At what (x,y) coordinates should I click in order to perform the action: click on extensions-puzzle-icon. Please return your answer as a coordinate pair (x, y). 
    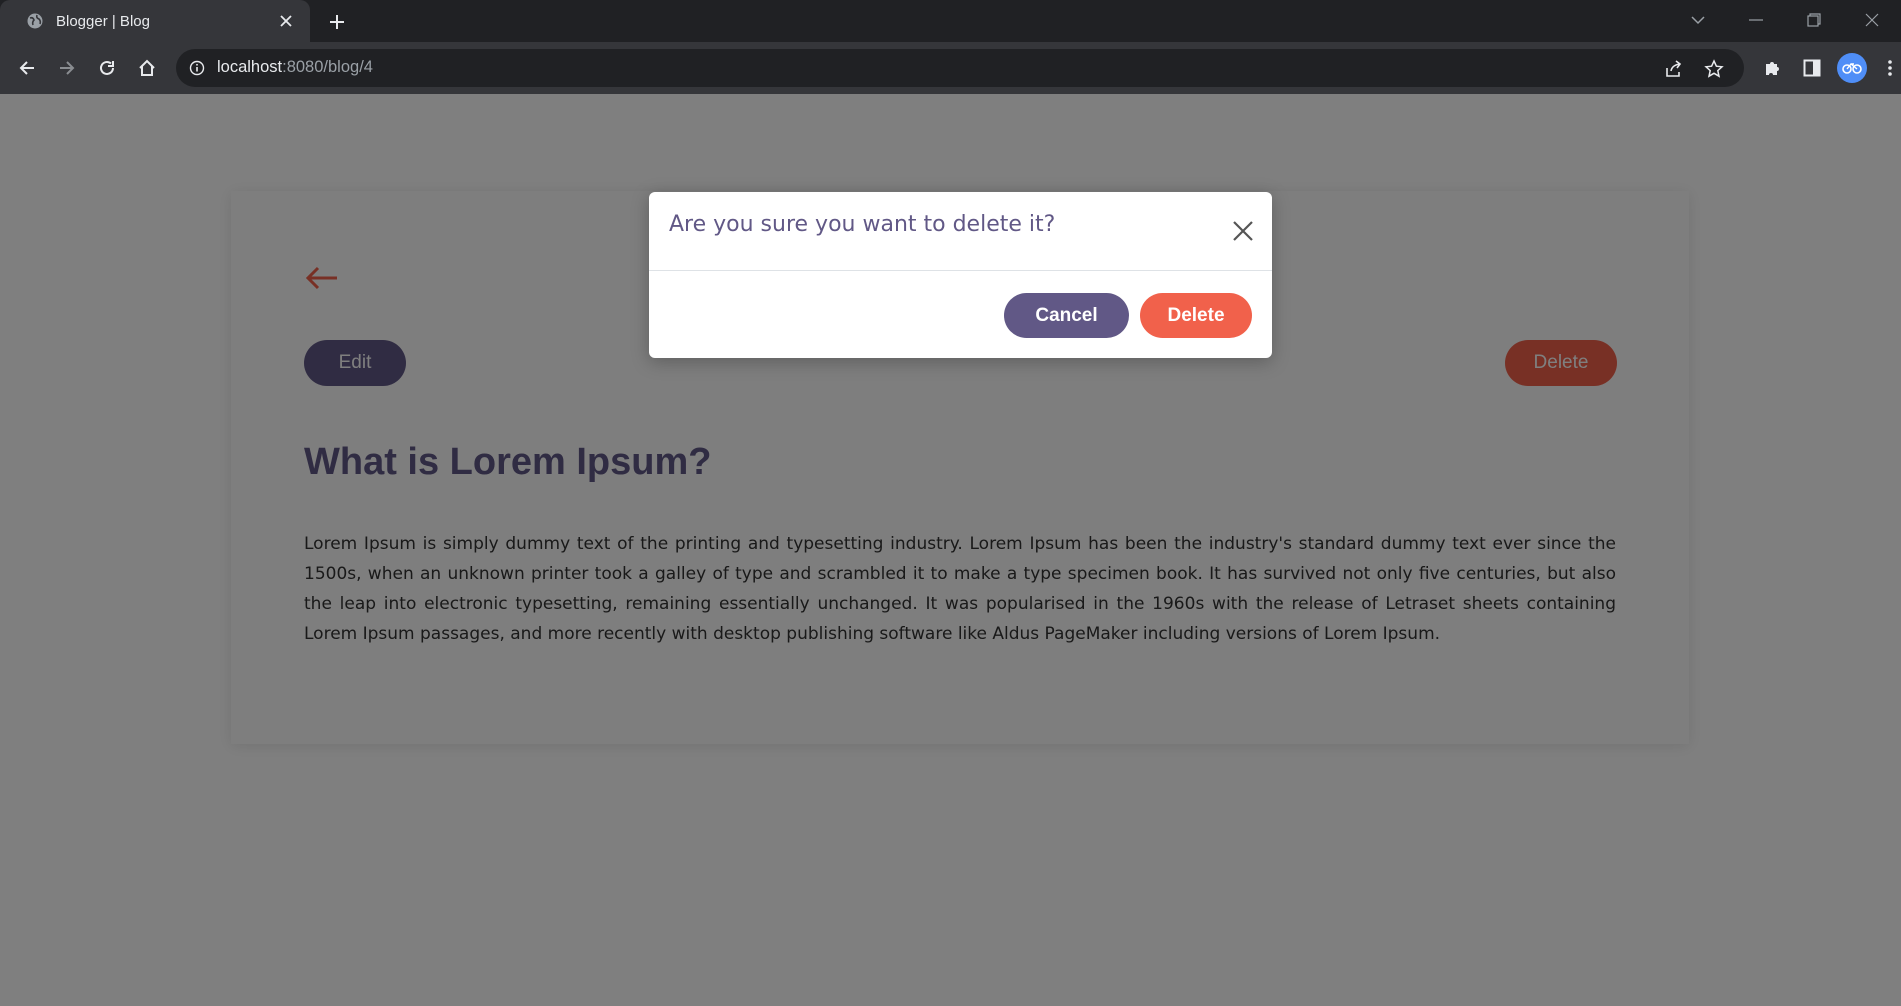
    Looking at the image, I should click on (1772, 68).